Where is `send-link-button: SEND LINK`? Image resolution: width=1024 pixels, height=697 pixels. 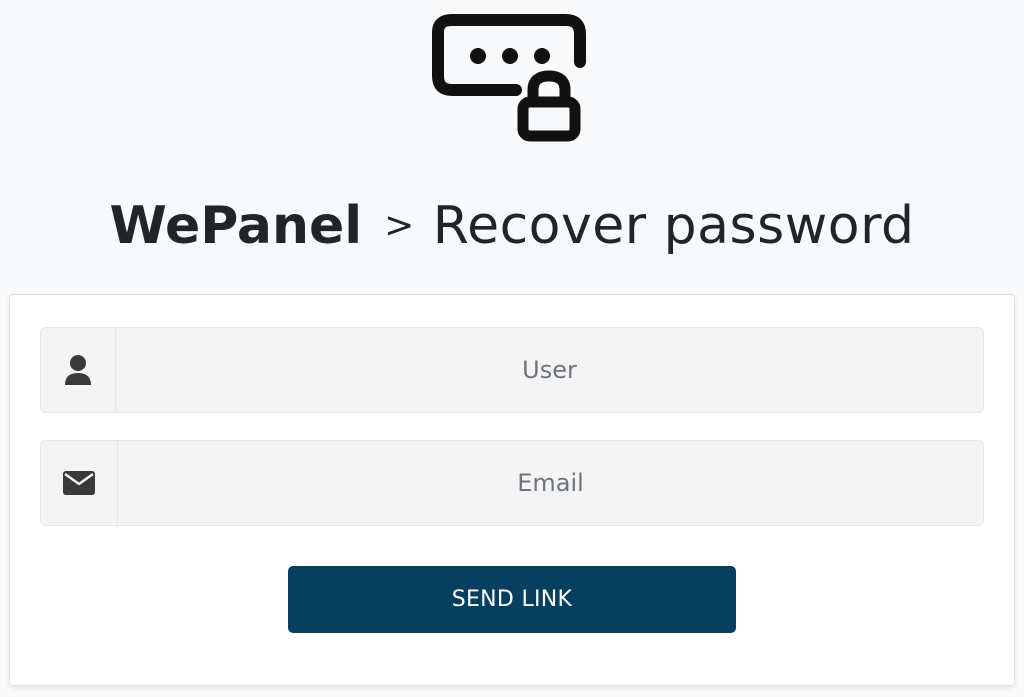 send-link-button: SEND LINK is located at coordinates (512, 599).